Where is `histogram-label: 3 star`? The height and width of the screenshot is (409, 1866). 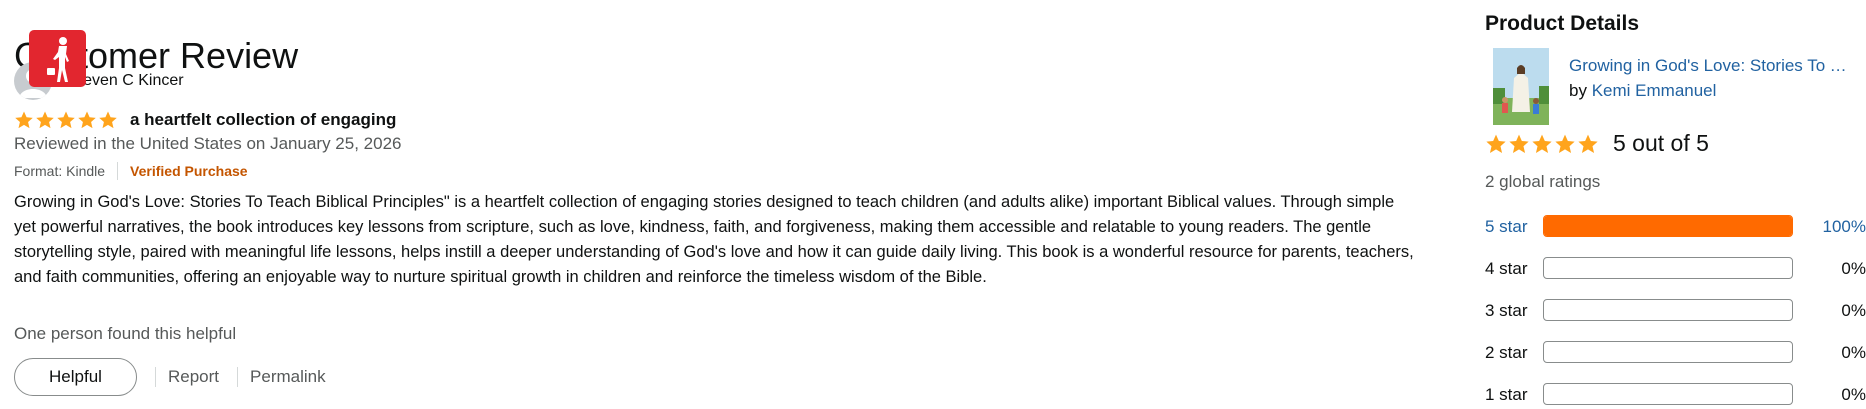 histogram-label: 3 star is located at coordinates (1506, 310).